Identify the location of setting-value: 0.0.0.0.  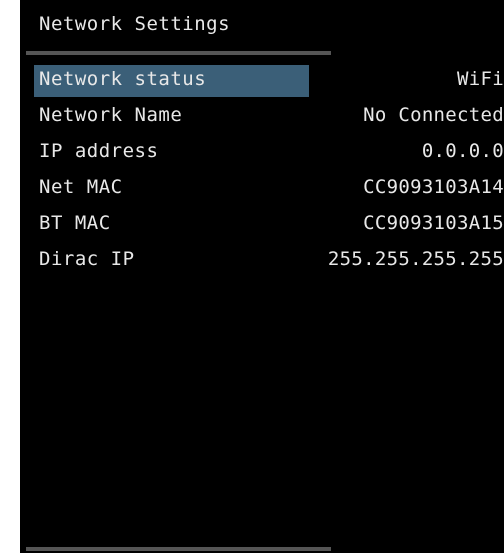
(462, 151).